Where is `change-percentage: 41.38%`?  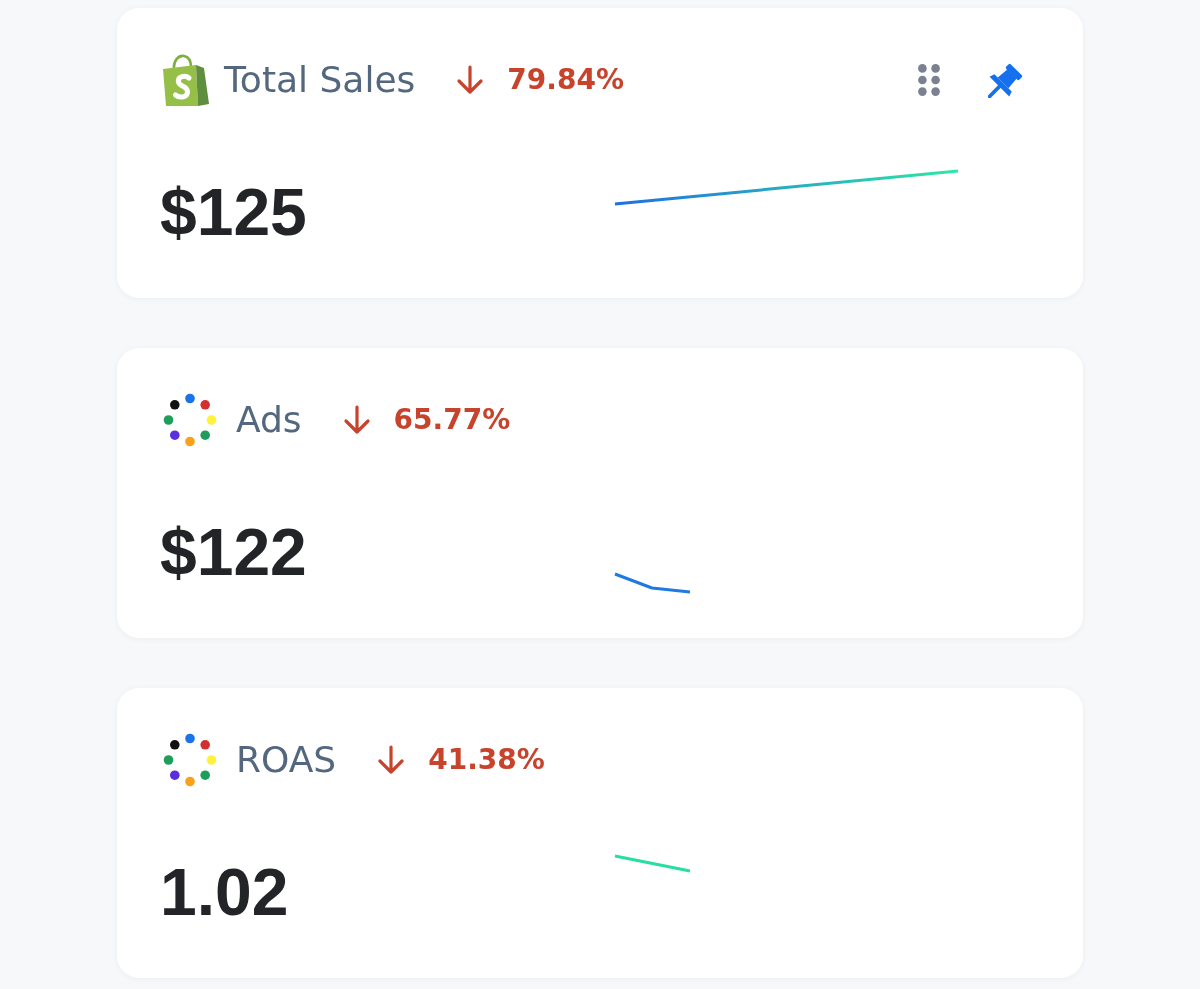
change-percentage: 41.38% is located at coordinates (486, 760).